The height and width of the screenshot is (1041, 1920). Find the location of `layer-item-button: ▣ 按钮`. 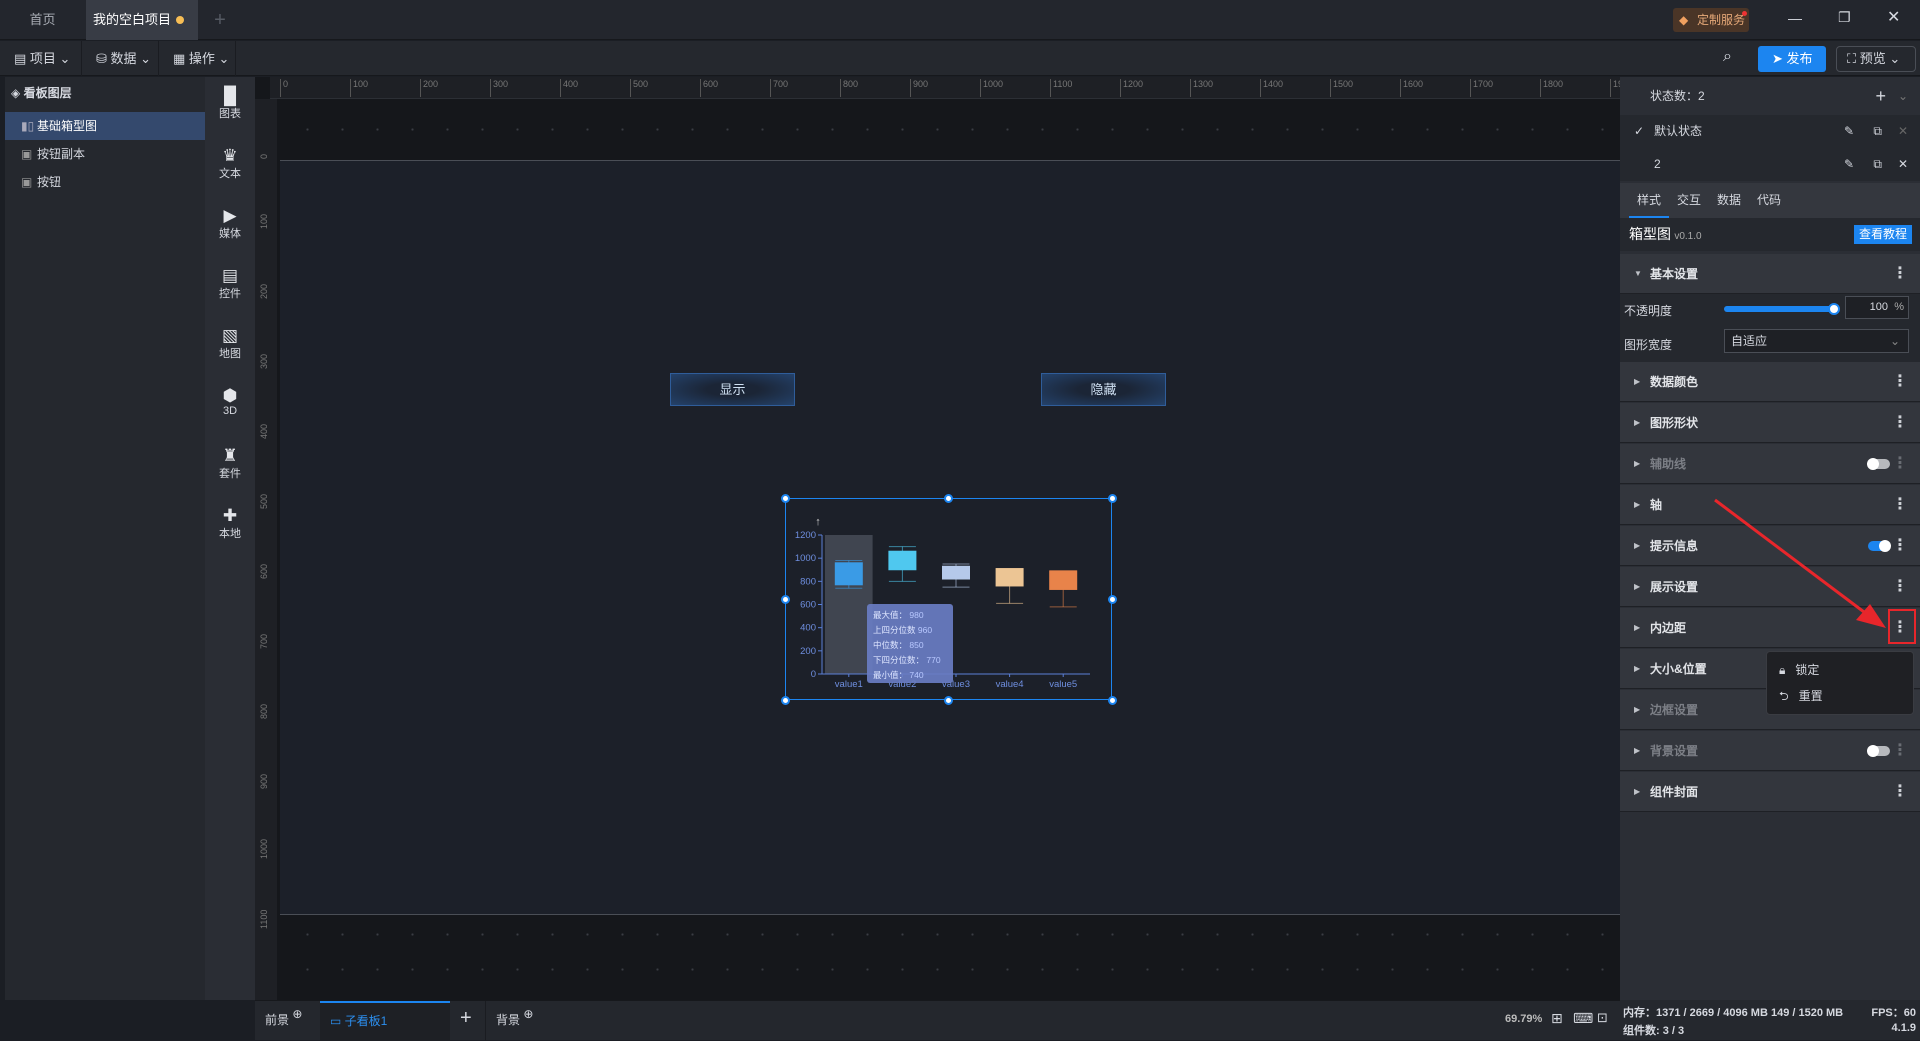

layer-item-button: ▣ 按钮 is located at coordinates (105, 182).